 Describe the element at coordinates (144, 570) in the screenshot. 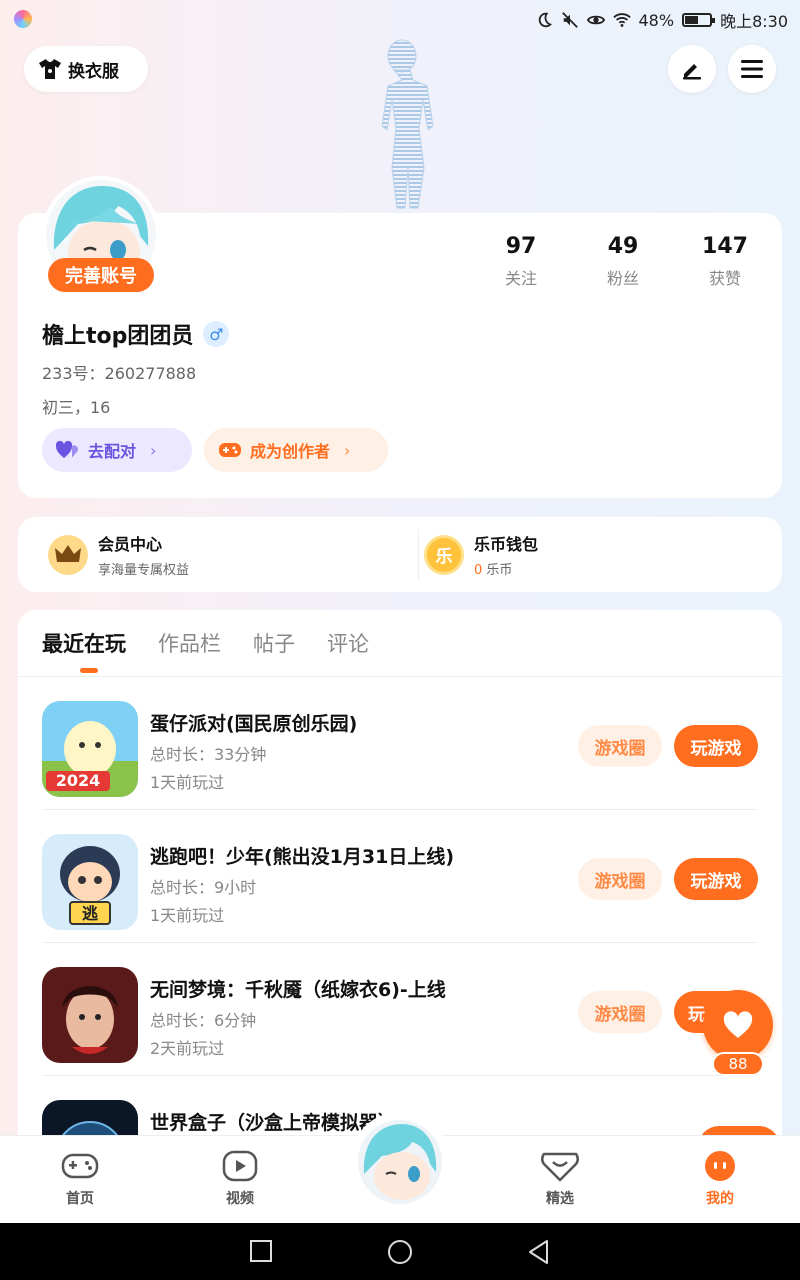

I see `member-center-subtitle: 享海量专属权益` at that location.